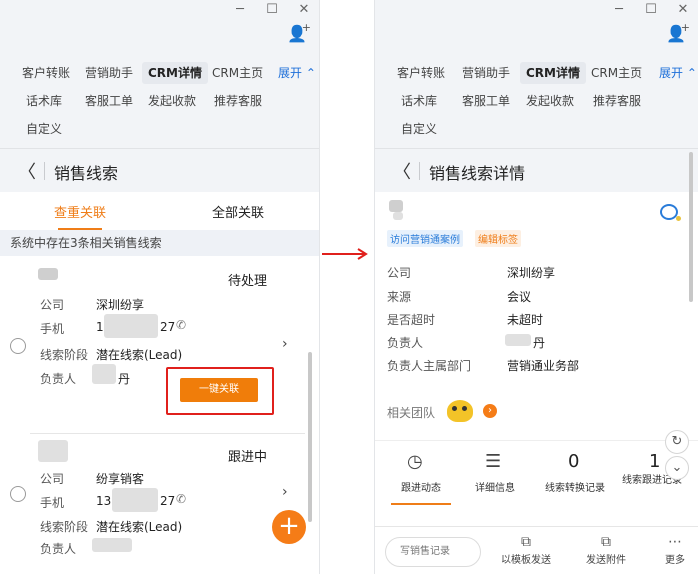  What do you see at coordinates (498, 238) in the screenshot?
I see `edit-tags-button: 编辑标签` at bounding box center [498, 238].